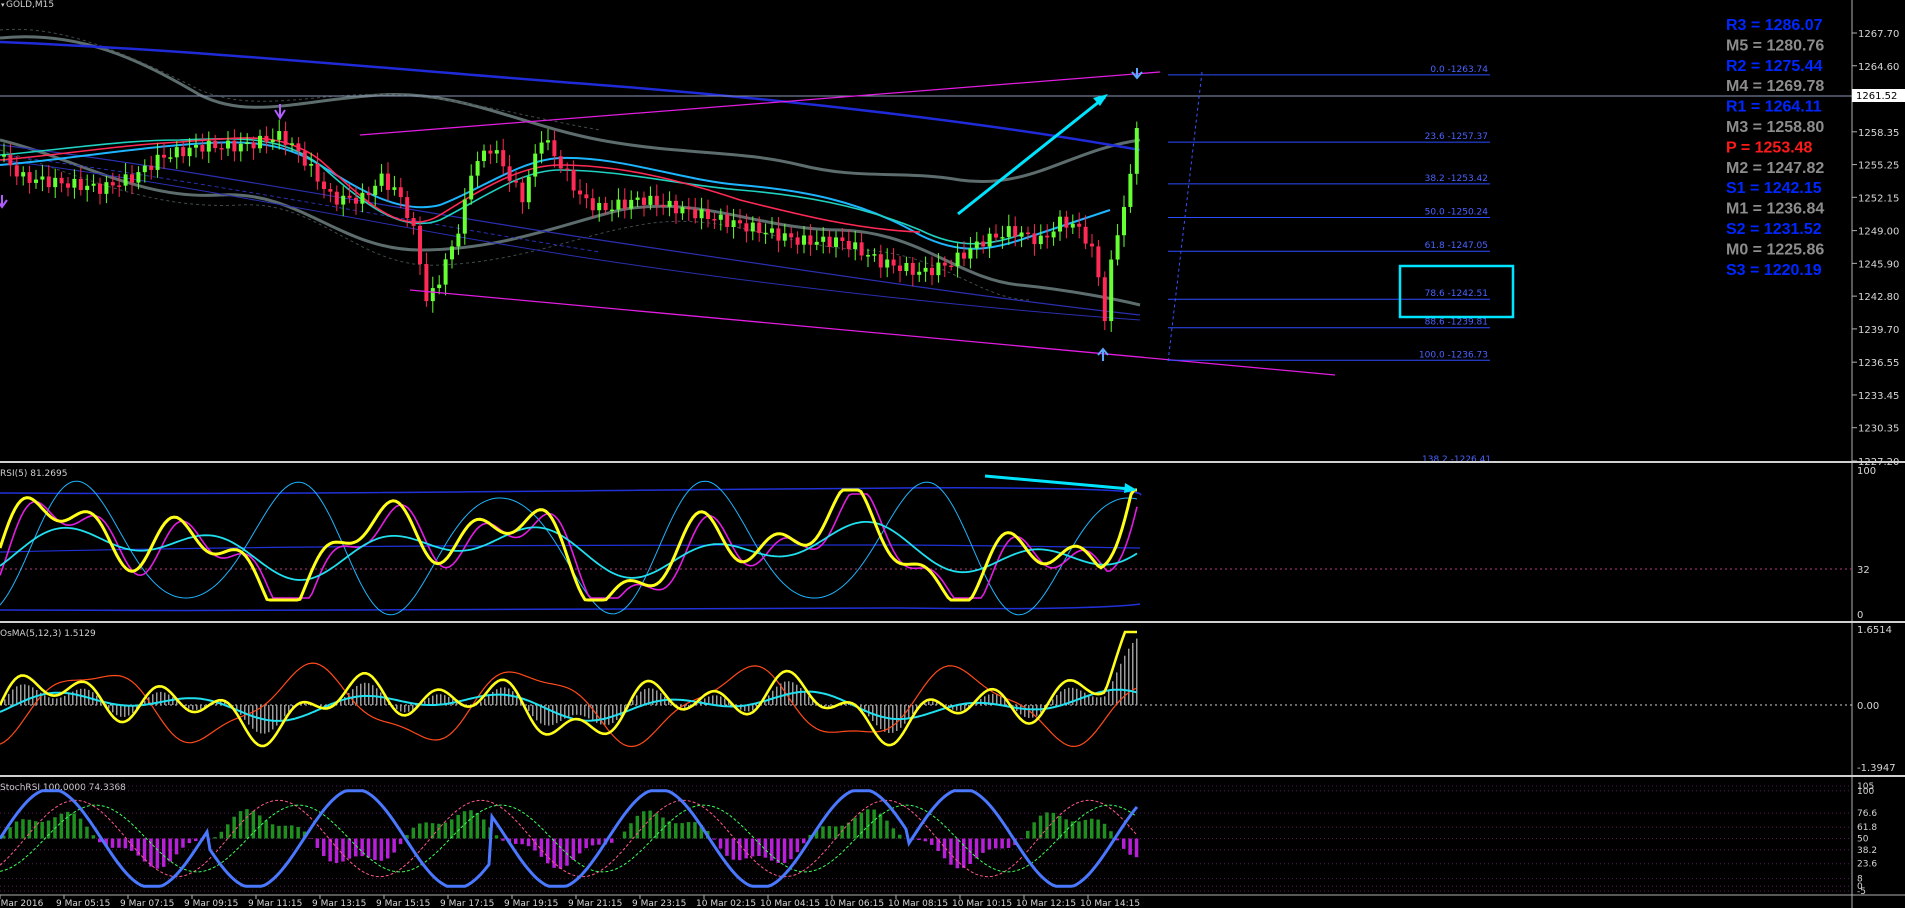 The width and height of the screenshot is (1905, 908). I want to click on time-label: 9 Mar 2016, so click(22, 903).